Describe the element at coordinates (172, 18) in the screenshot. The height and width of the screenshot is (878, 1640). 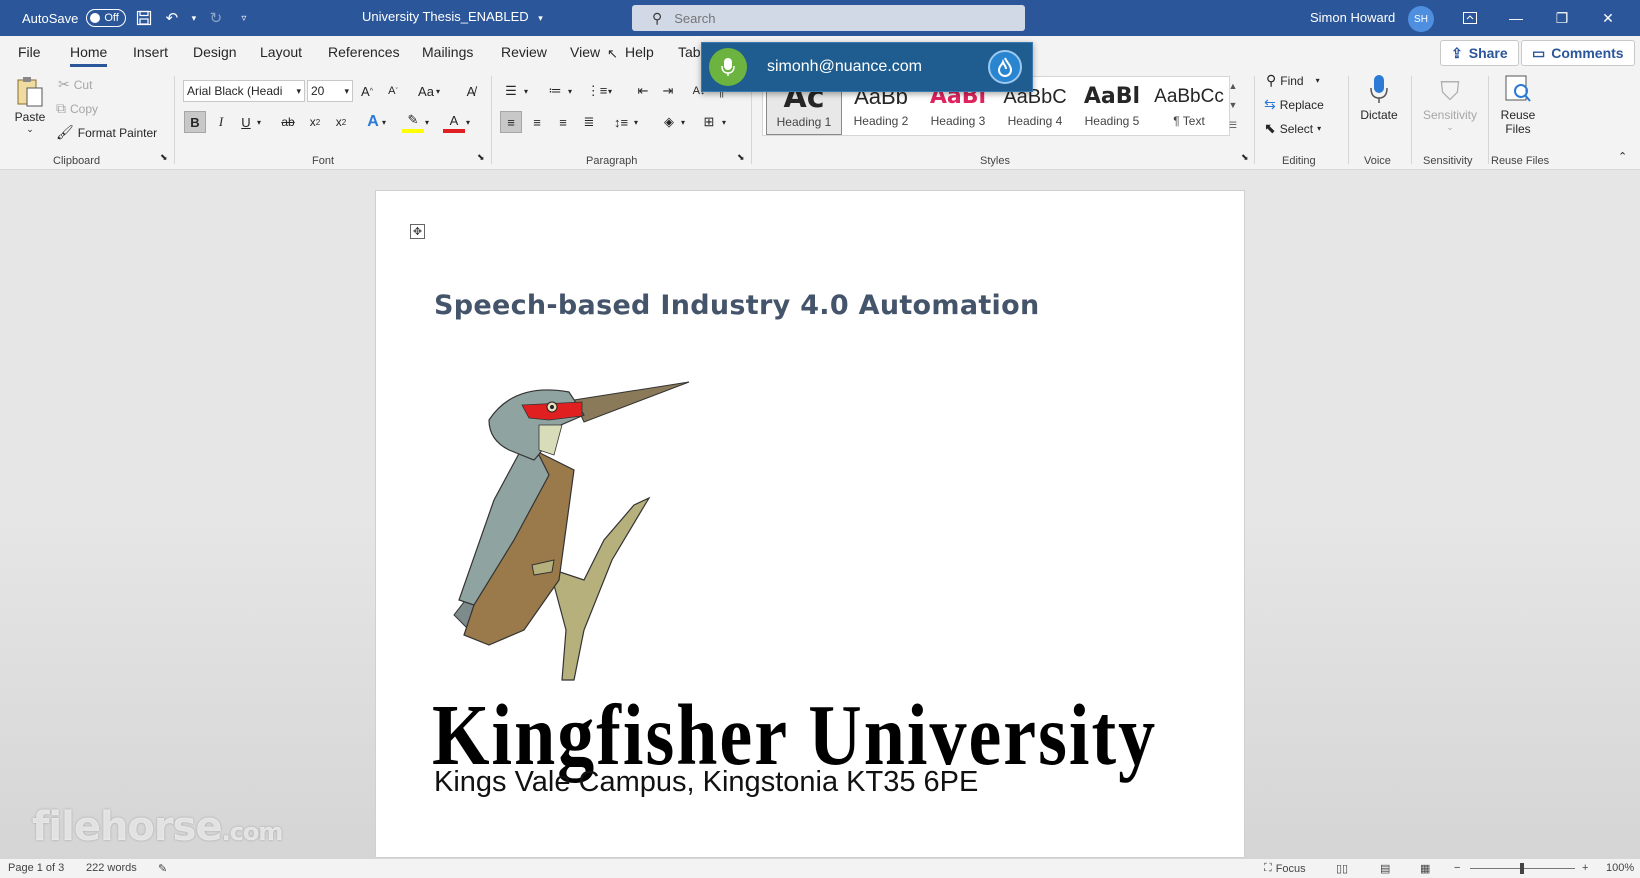
I see `undo-icon: ↶` at that location.